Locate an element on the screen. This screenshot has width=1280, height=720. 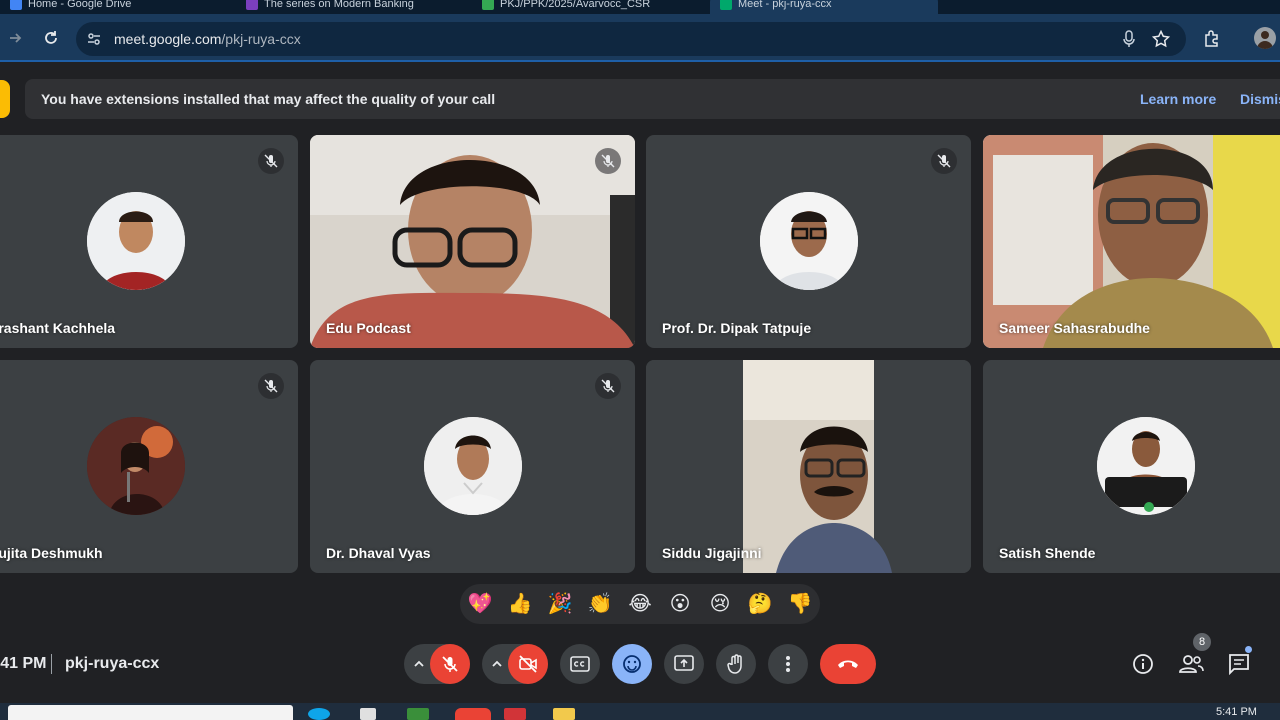
people-button is located at coordinates (1191, 664).